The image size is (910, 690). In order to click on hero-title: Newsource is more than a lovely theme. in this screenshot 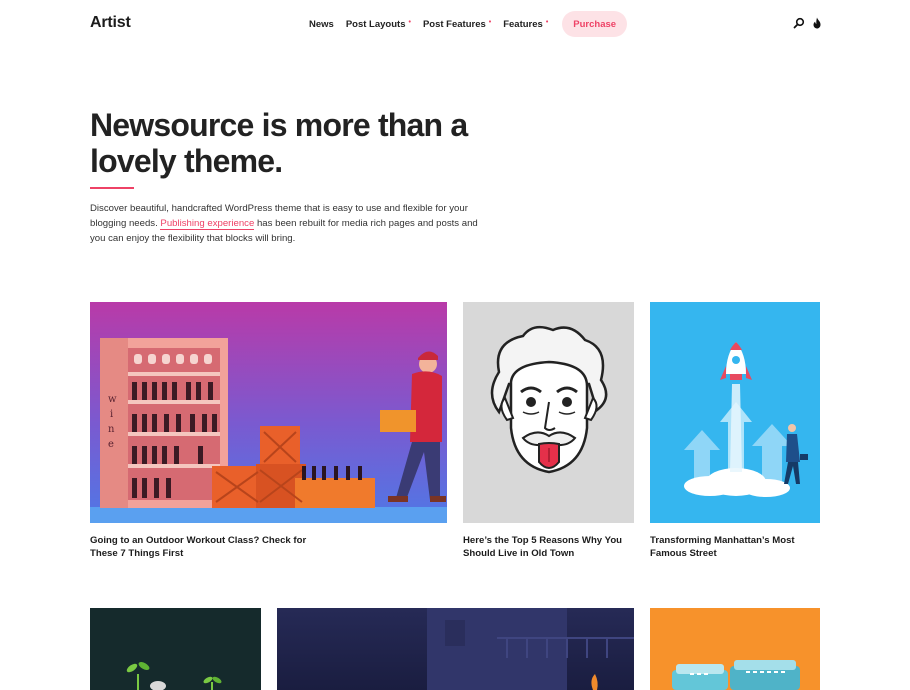, I will do `click(279, 143)`.